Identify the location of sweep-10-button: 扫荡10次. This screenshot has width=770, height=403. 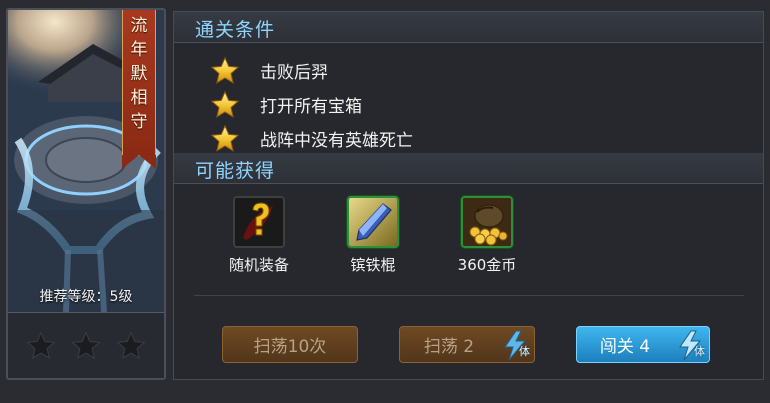
(290, 344).